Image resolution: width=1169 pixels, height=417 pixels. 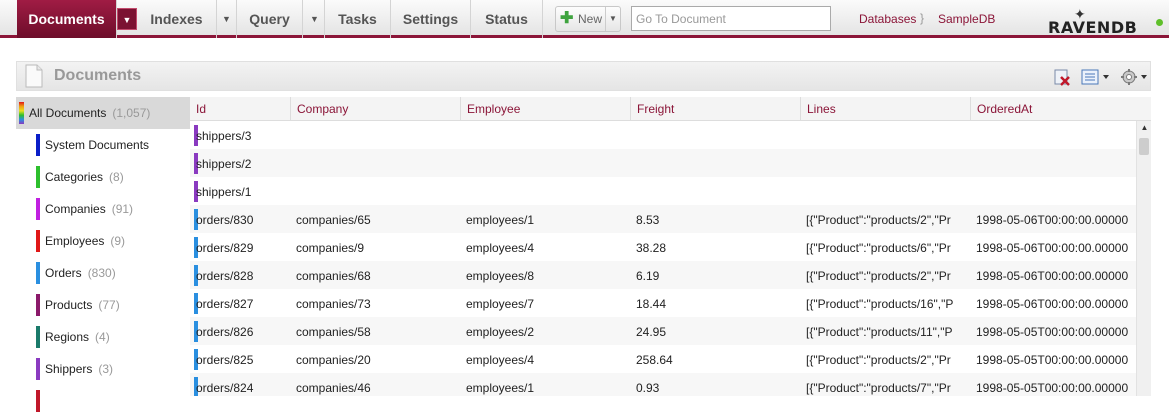 What do you see at coordinates (651, 332) in the screenshot?
I see `cell-freight: 24.95` at bounding box center [651, 332].